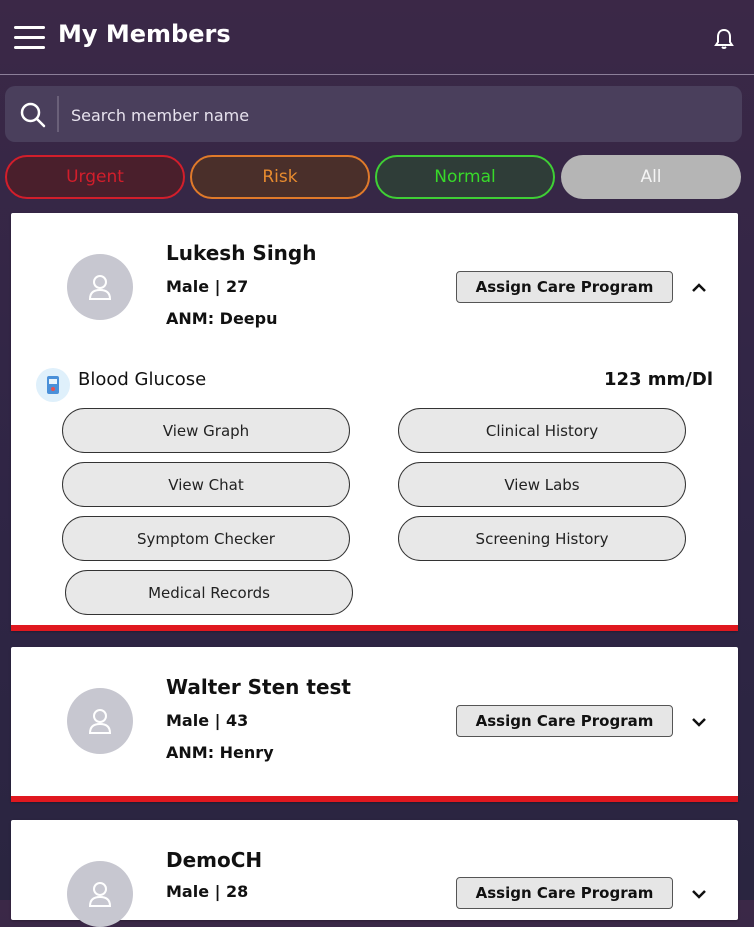 The height and width of the screenshot is (927, 754). Describe the element at coordinates (209, 592) in the screenshot. I see `medical-records-button: Medical Records` at that location.